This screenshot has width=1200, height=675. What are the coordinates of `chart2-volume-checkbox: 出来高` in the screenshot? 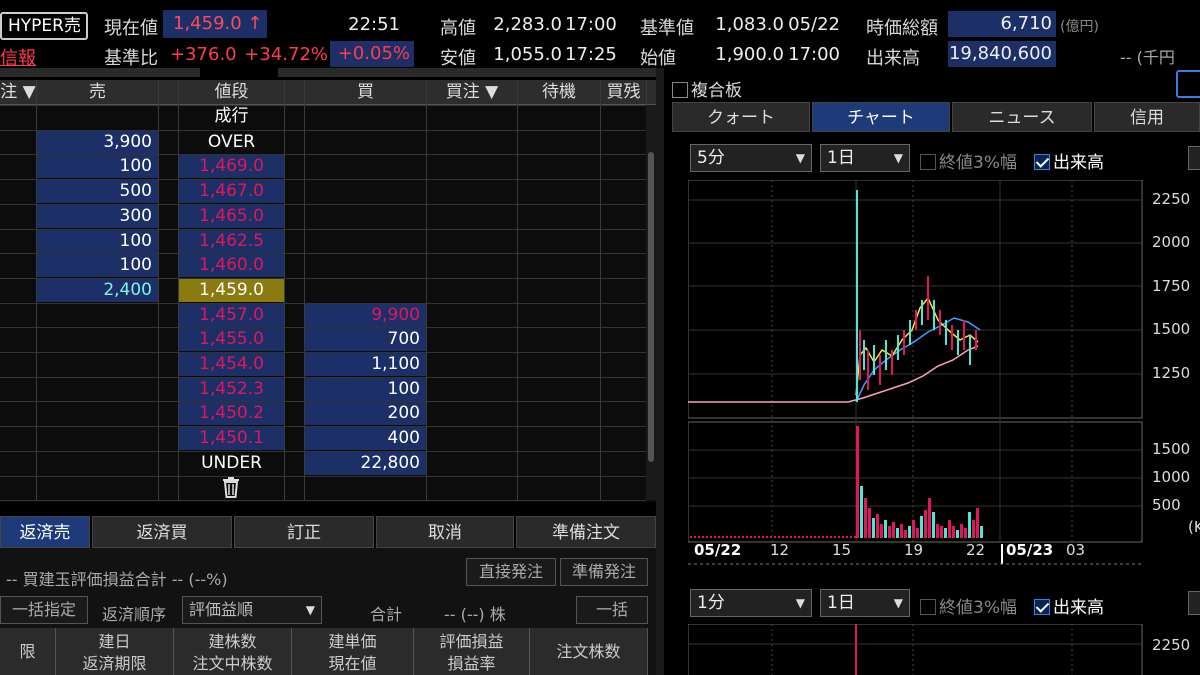 It's located at (1069, 605).